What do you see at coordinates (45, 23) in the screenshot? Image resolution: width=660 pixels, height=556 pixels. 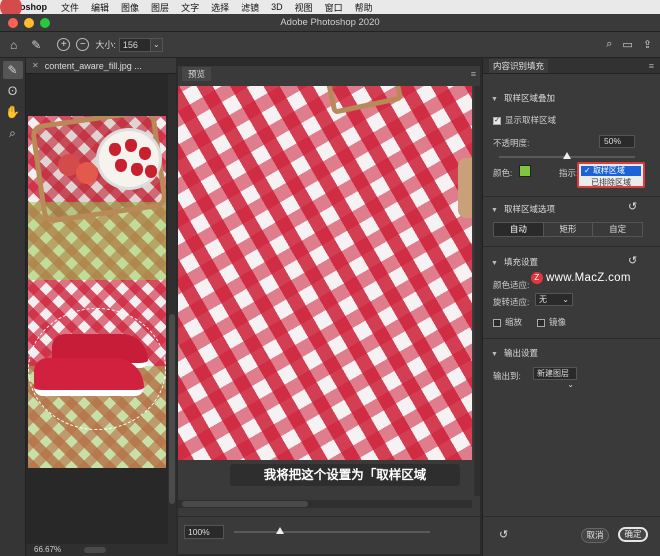 I see `zoom-window-button` at bounding box center [45, 23].